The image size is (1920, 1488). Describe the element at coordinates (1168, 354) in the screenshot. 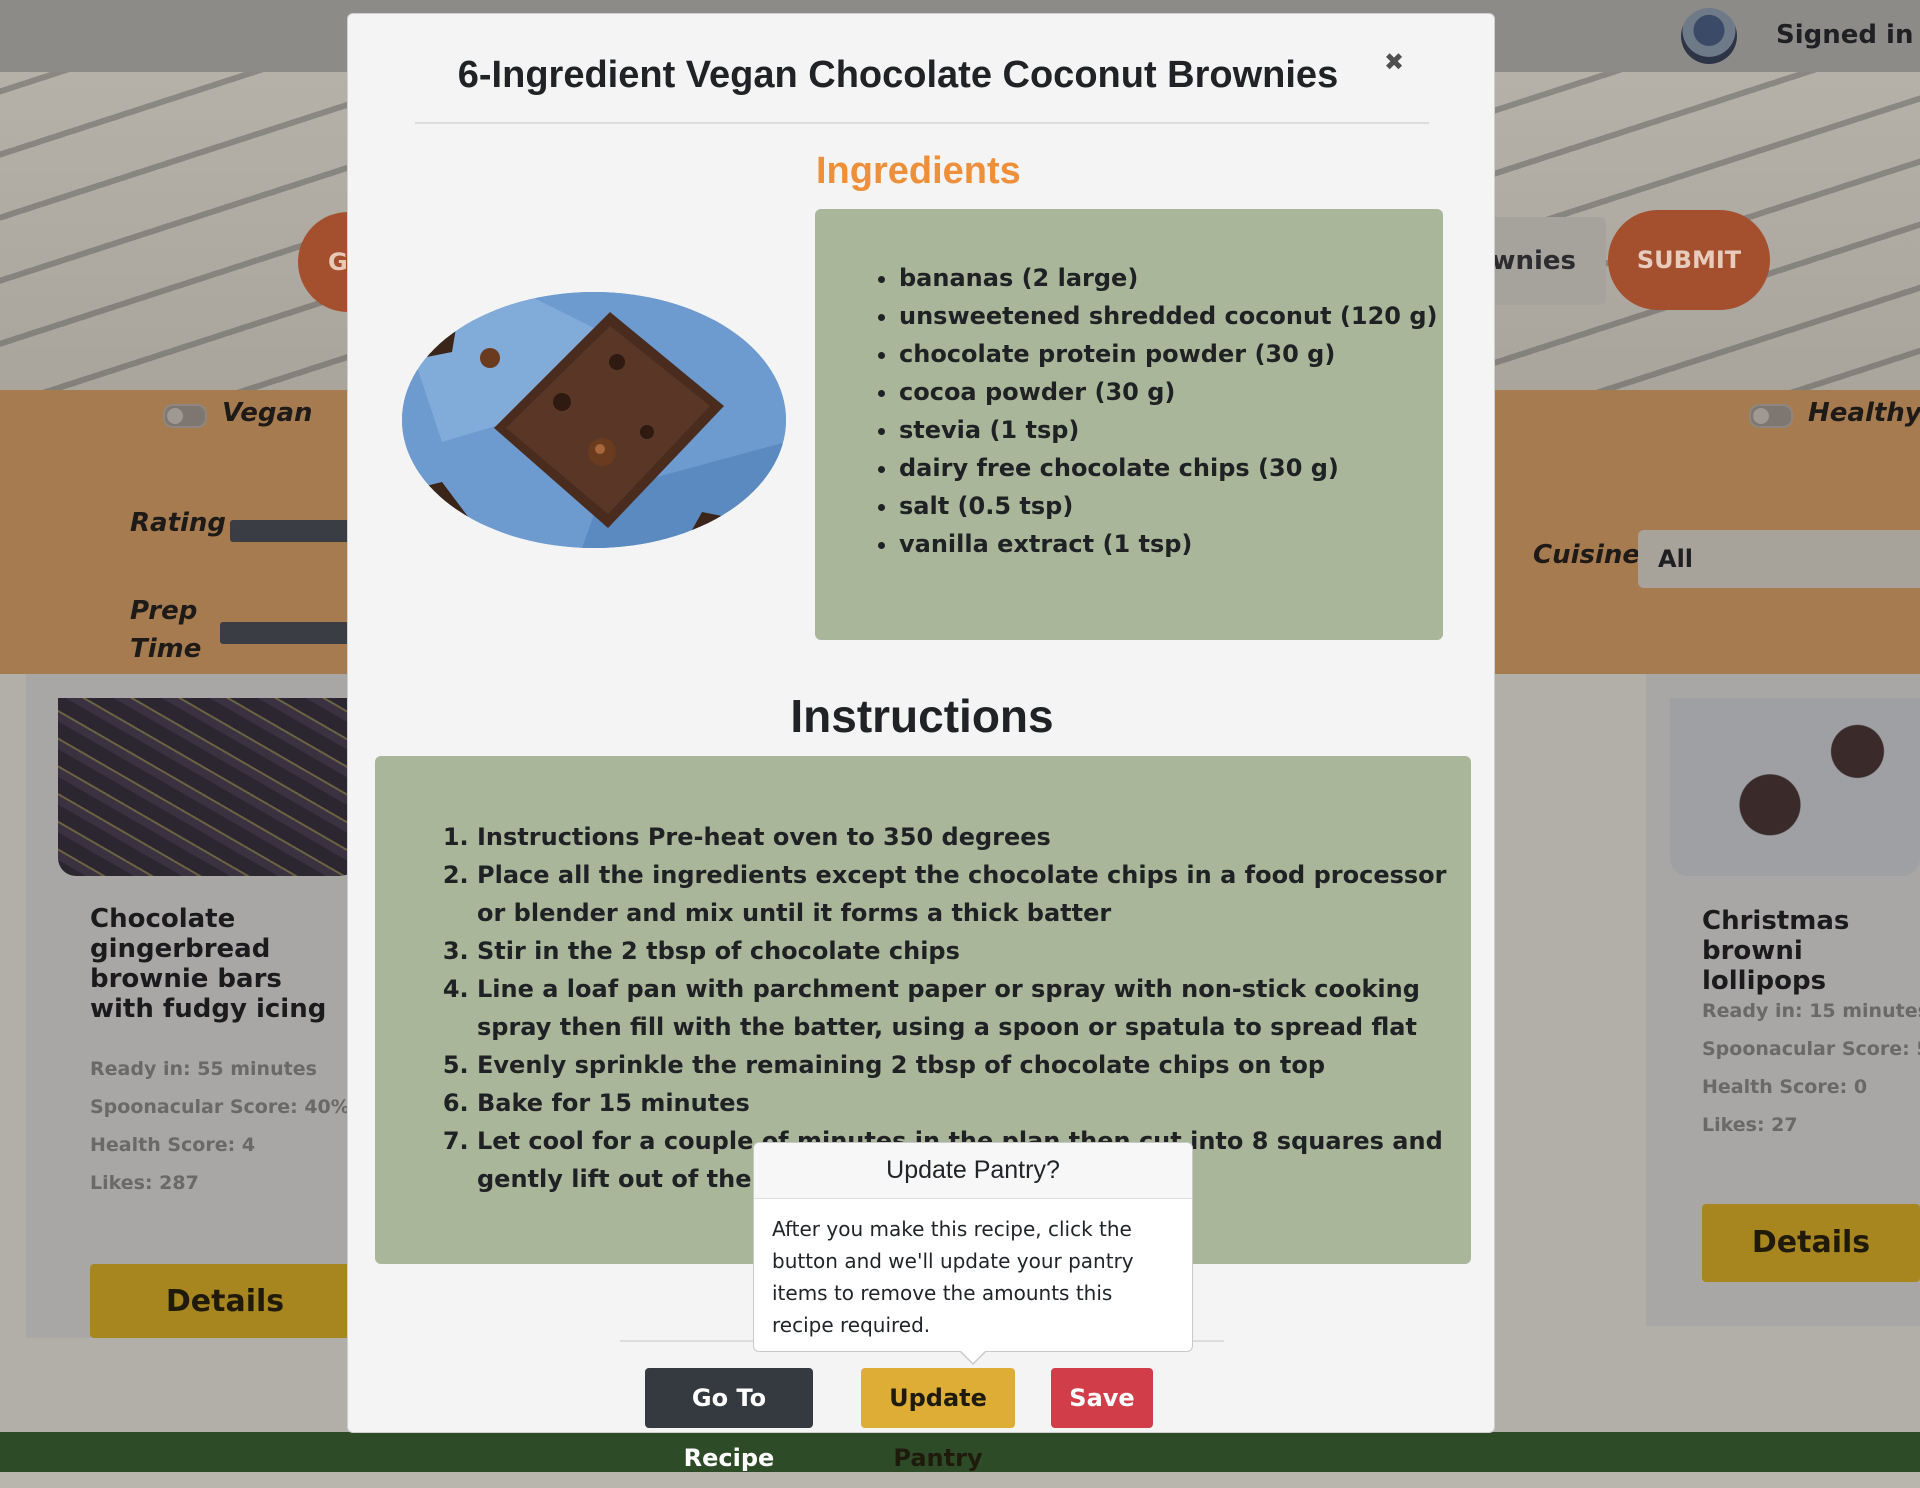

I see `ingredient-item: chocolate protein powder (30 g)` at that location.